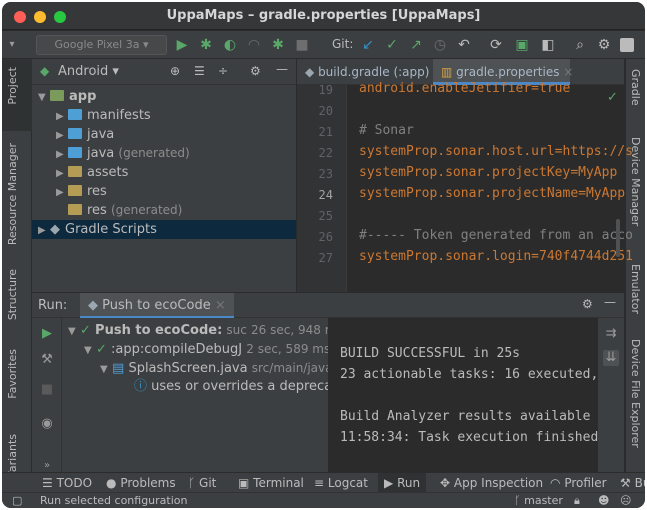 The image size is (647, 510). Describe the element at coordinates (577, 500) in the screenshot. I see `lock-icon: 🔒︎` at that location.